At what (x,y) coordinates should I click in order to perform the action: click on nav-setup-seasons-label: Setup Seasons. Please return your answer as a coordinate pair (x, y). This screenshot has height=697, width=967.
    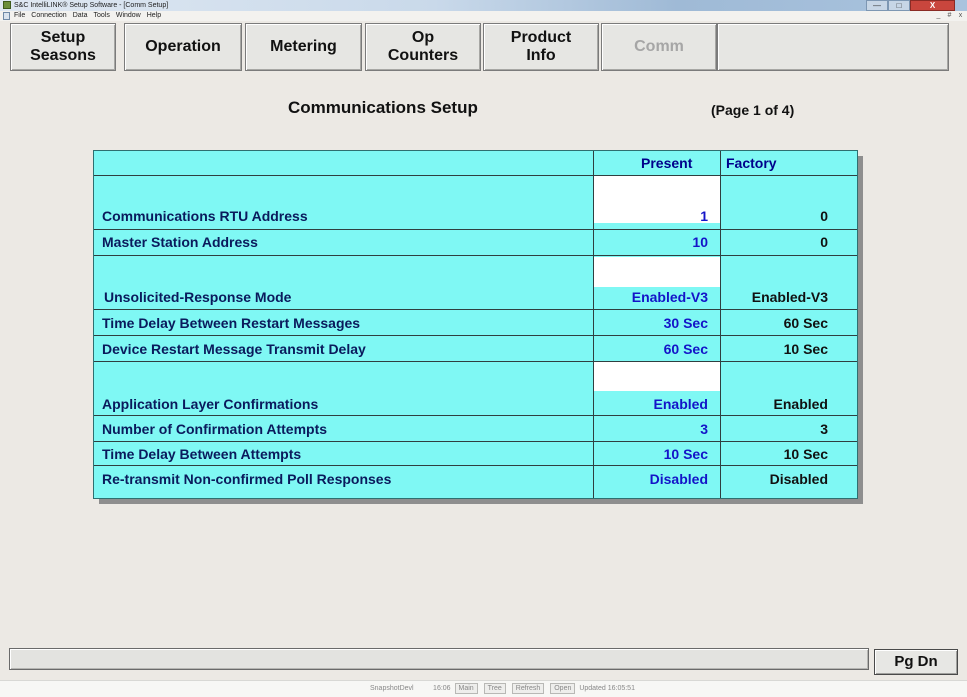
    Looking at the image, I should click on (63, 46).